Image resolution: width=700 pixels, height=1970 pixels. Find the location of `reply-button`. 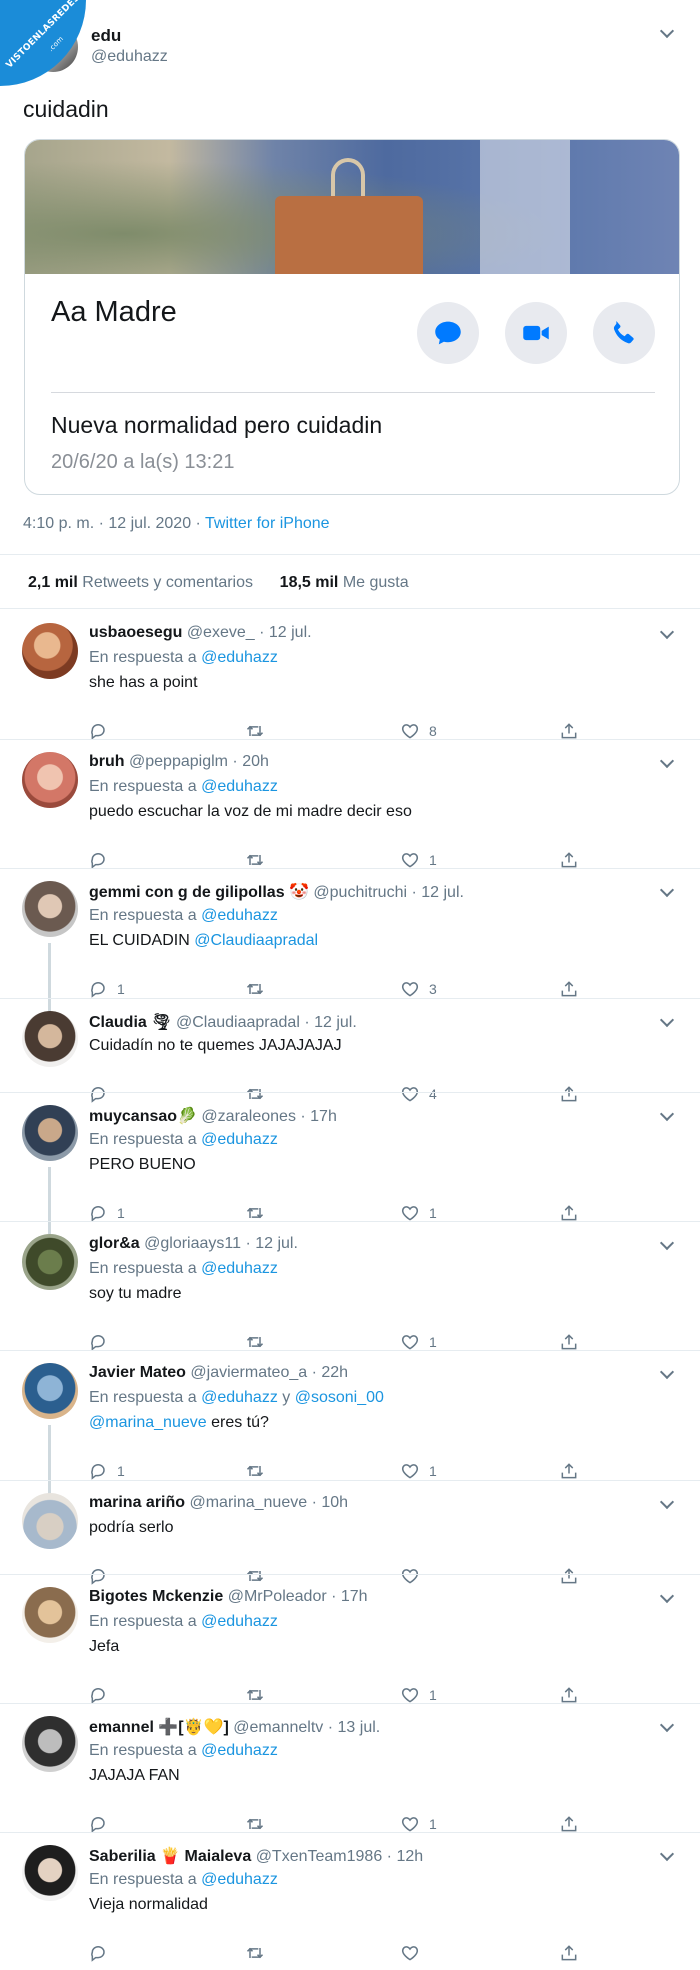

reply-button is located at coordinates (103, 1953).